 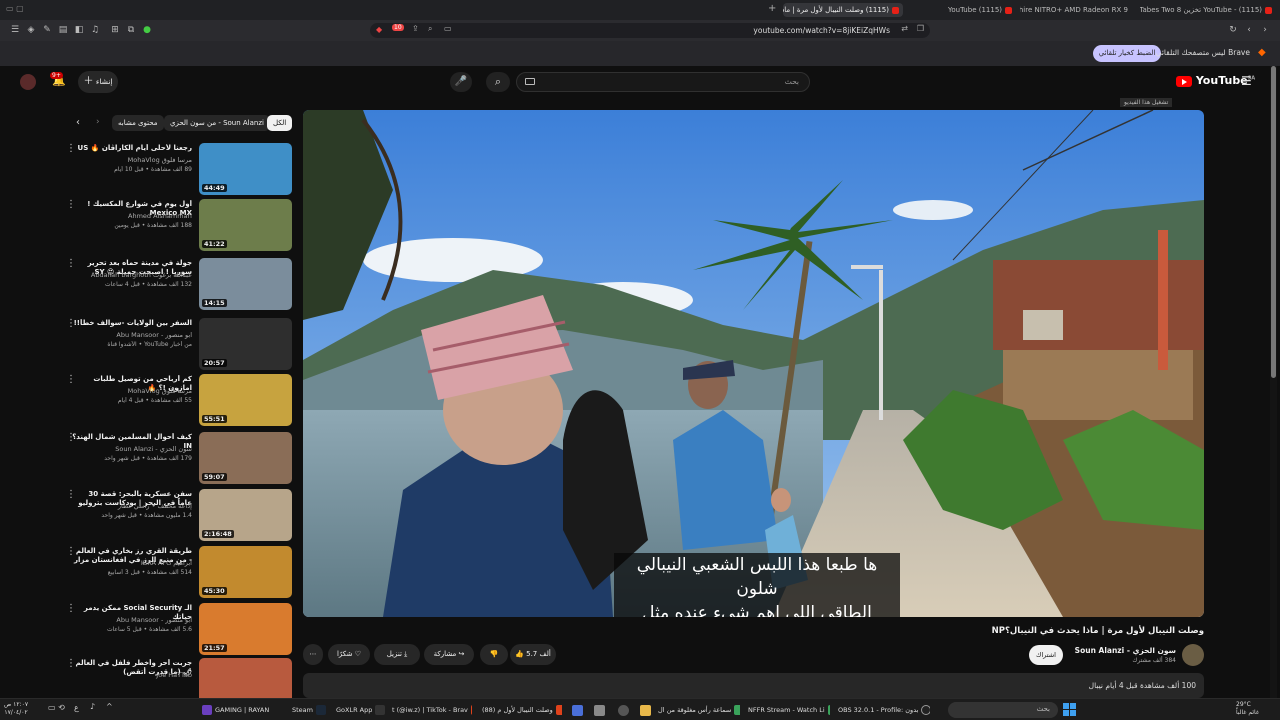 I want to click on related-video-title: رجعنا لأحلى أيام الكاراڤان 🔥 US, so click(x=132, y=148).